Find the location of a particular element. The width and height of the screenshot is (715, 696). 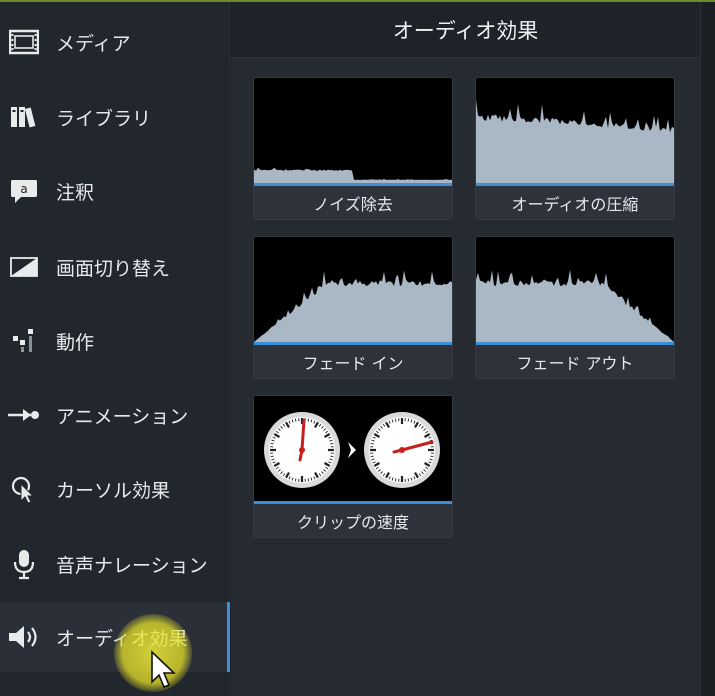

sidebar-item-label: オーディオ効果 is located at coordinates (122, 638).